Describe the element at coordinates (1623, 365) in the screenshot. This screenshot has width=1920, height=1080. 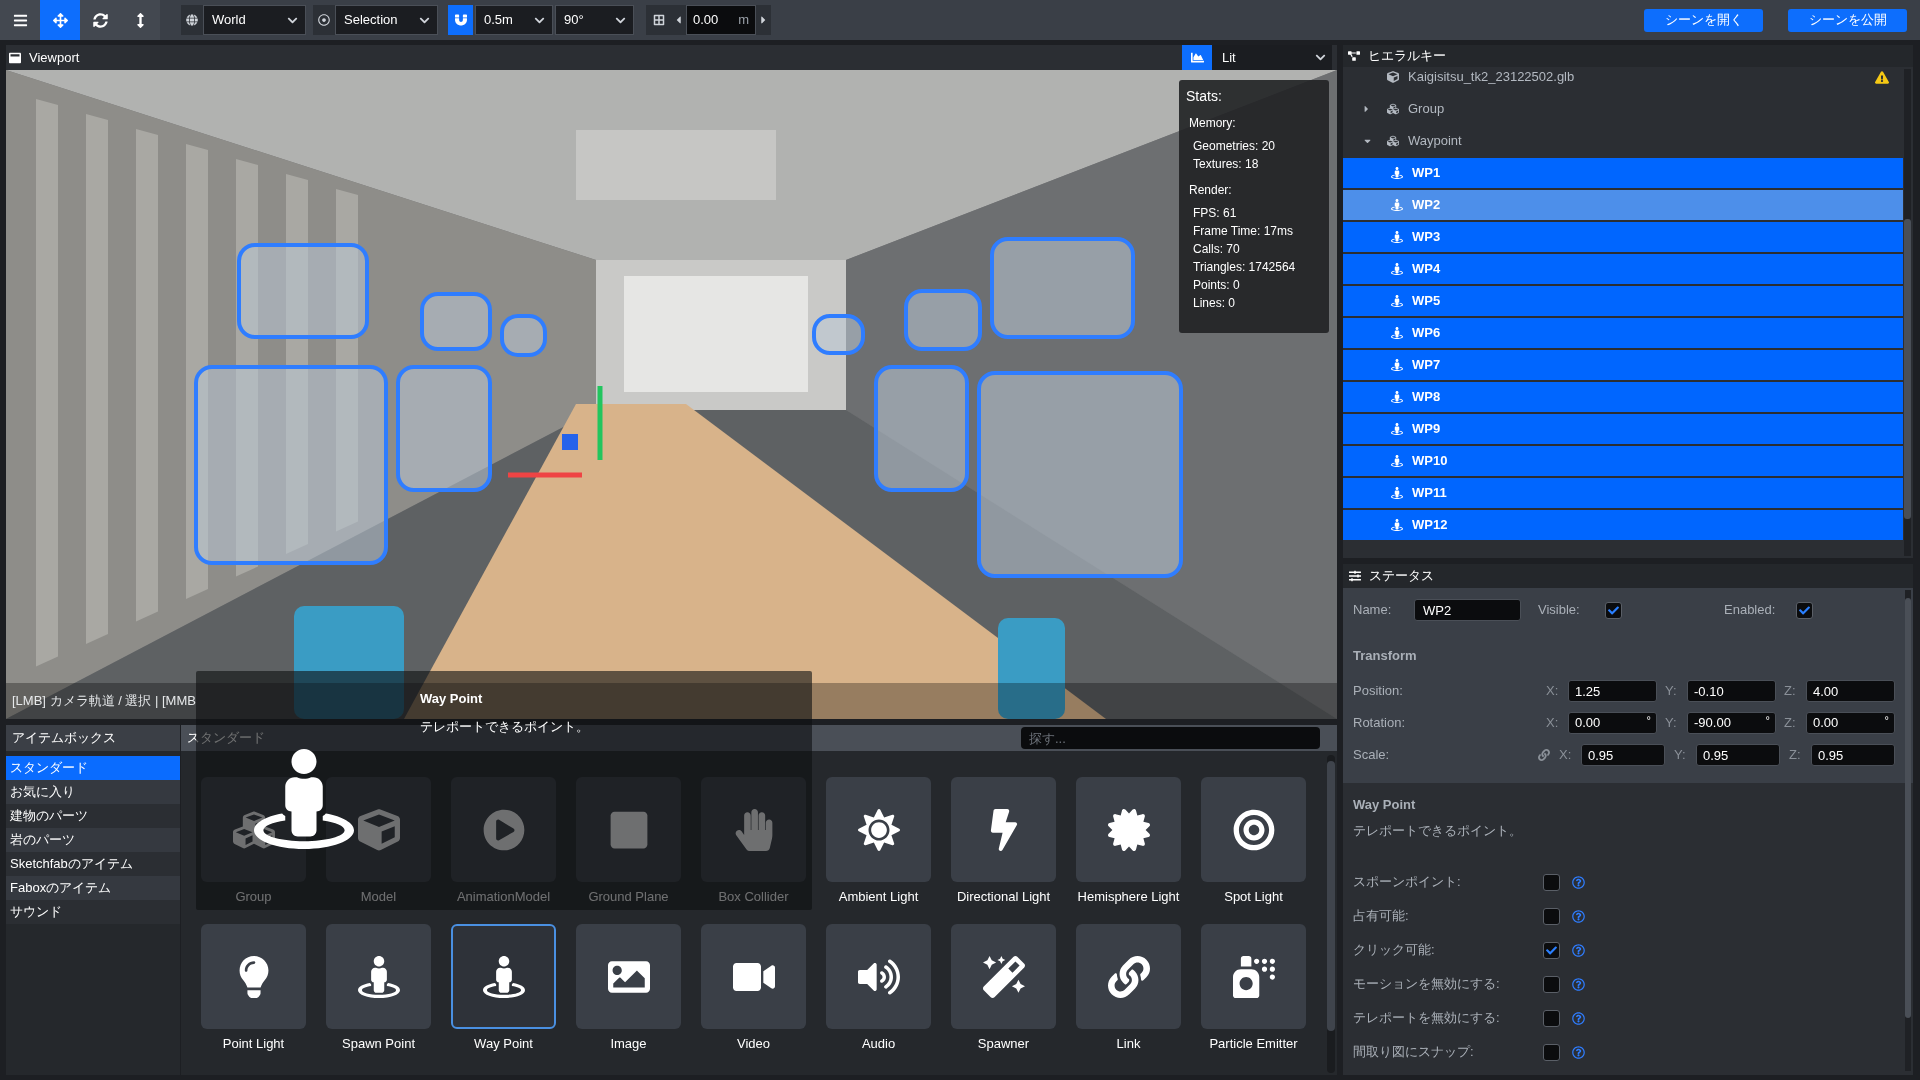
I see `tree-item: WP7` at that location.